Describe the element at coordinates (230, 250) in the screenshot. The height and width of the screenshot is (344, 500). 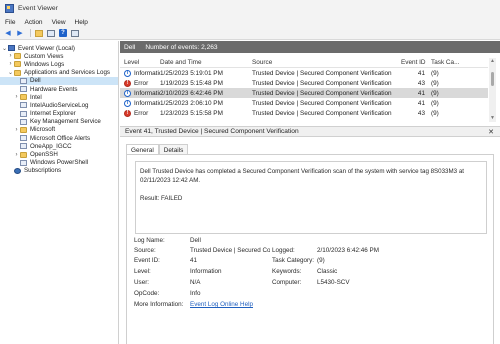
I see `source-value: Trusted Device | Secured Cor` at that location.